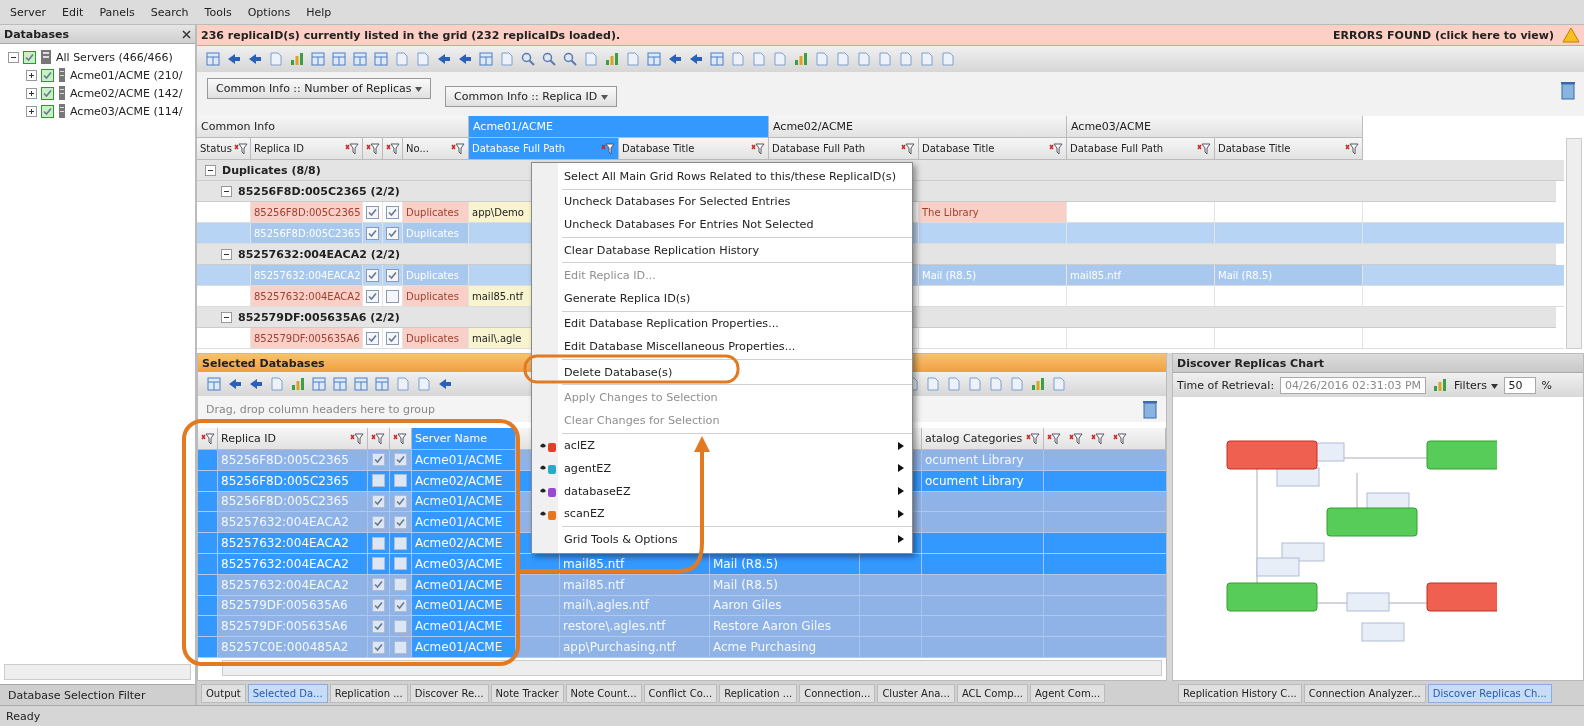 The height and width of the screenshot is (726, 1584). What do you see at coordinates (498, 212) in the screenshot?
I see `table-cell: app\Demo` at bounding box center [498, 212].